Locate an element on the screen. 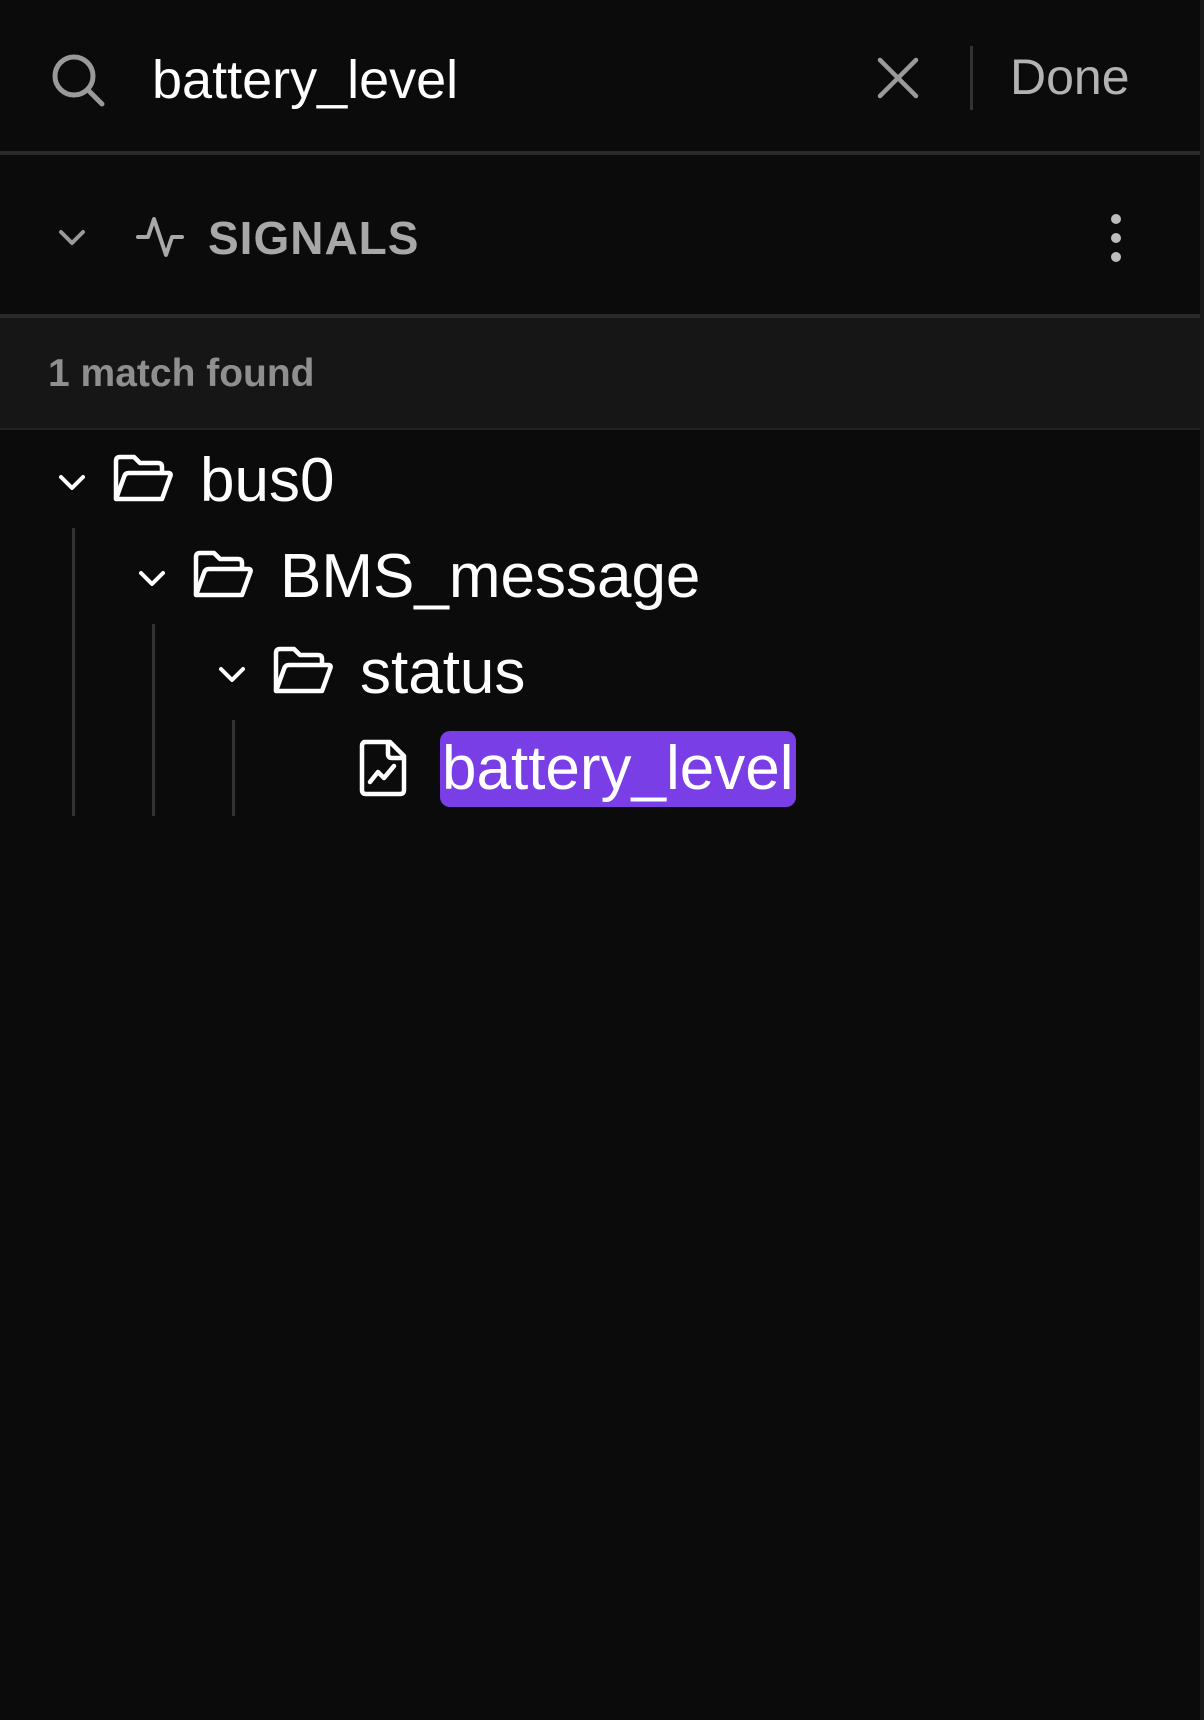  search-bar: Done is located at coordinates (600, 77).